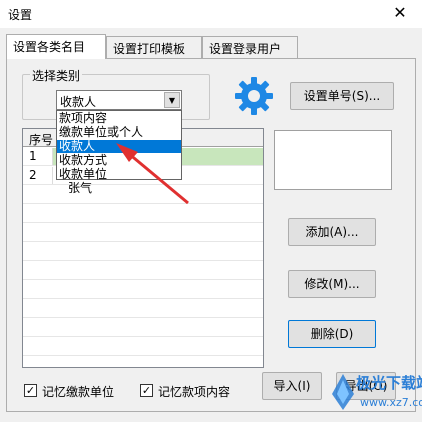 The height and width of the screenshot is (422, 422). I want to click on watermark-logo-icon, so click(343, 392).